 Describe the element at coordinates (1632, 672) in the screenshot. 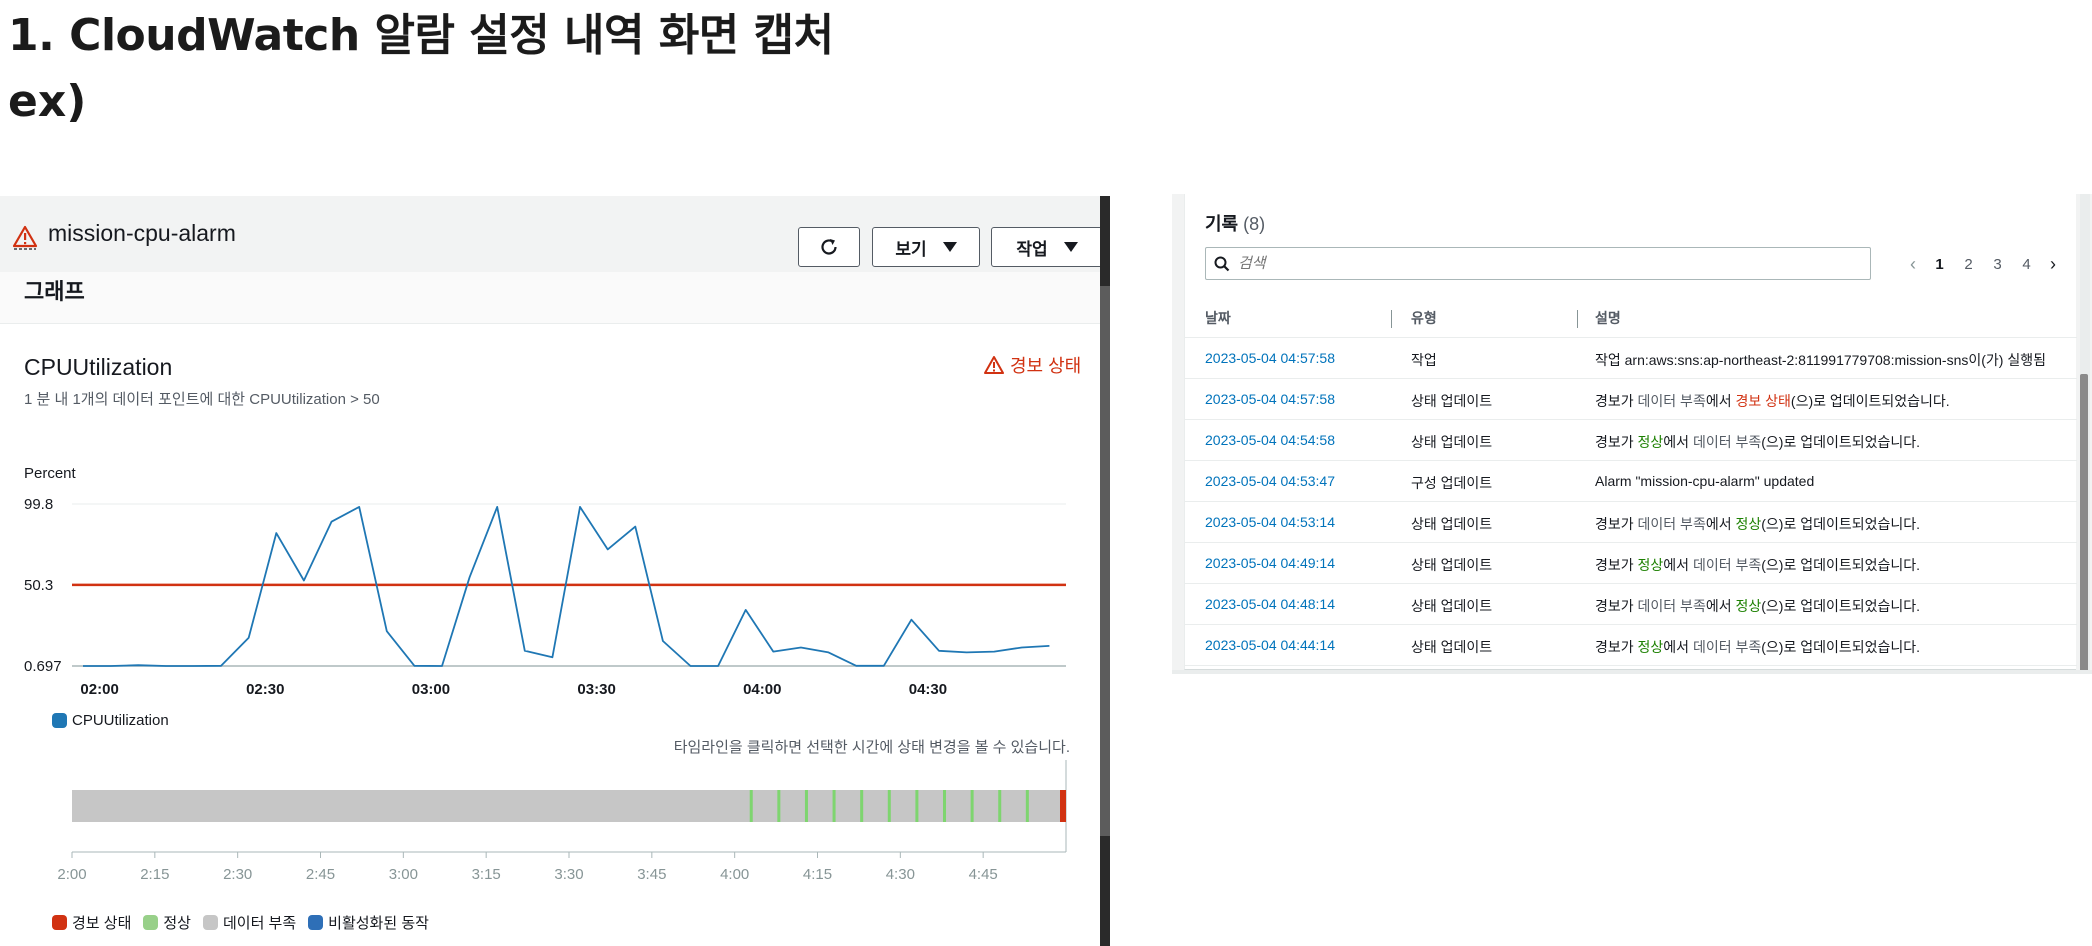

I see `panel-bottom-border` at that location.